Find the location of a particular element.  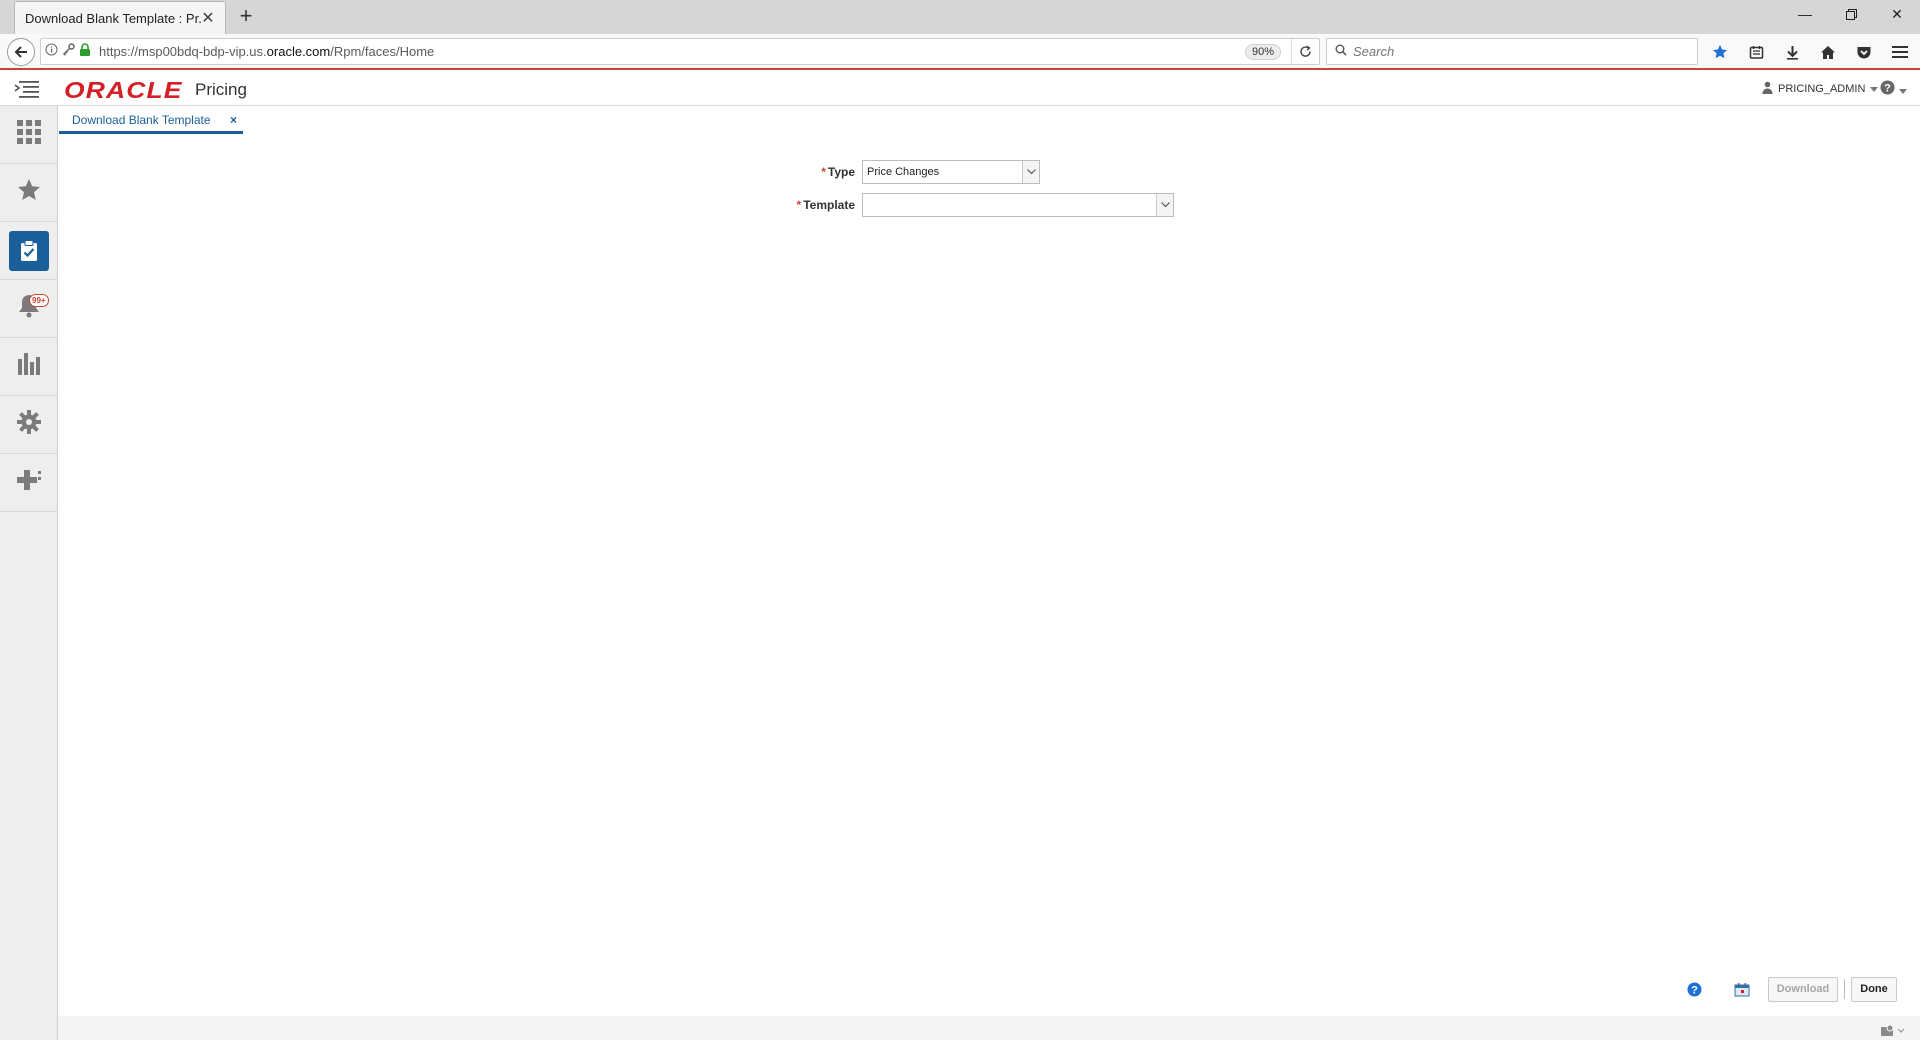

browser-tab: Download Blank Template : Pr... ✕ is located at coordinates (120, 17).